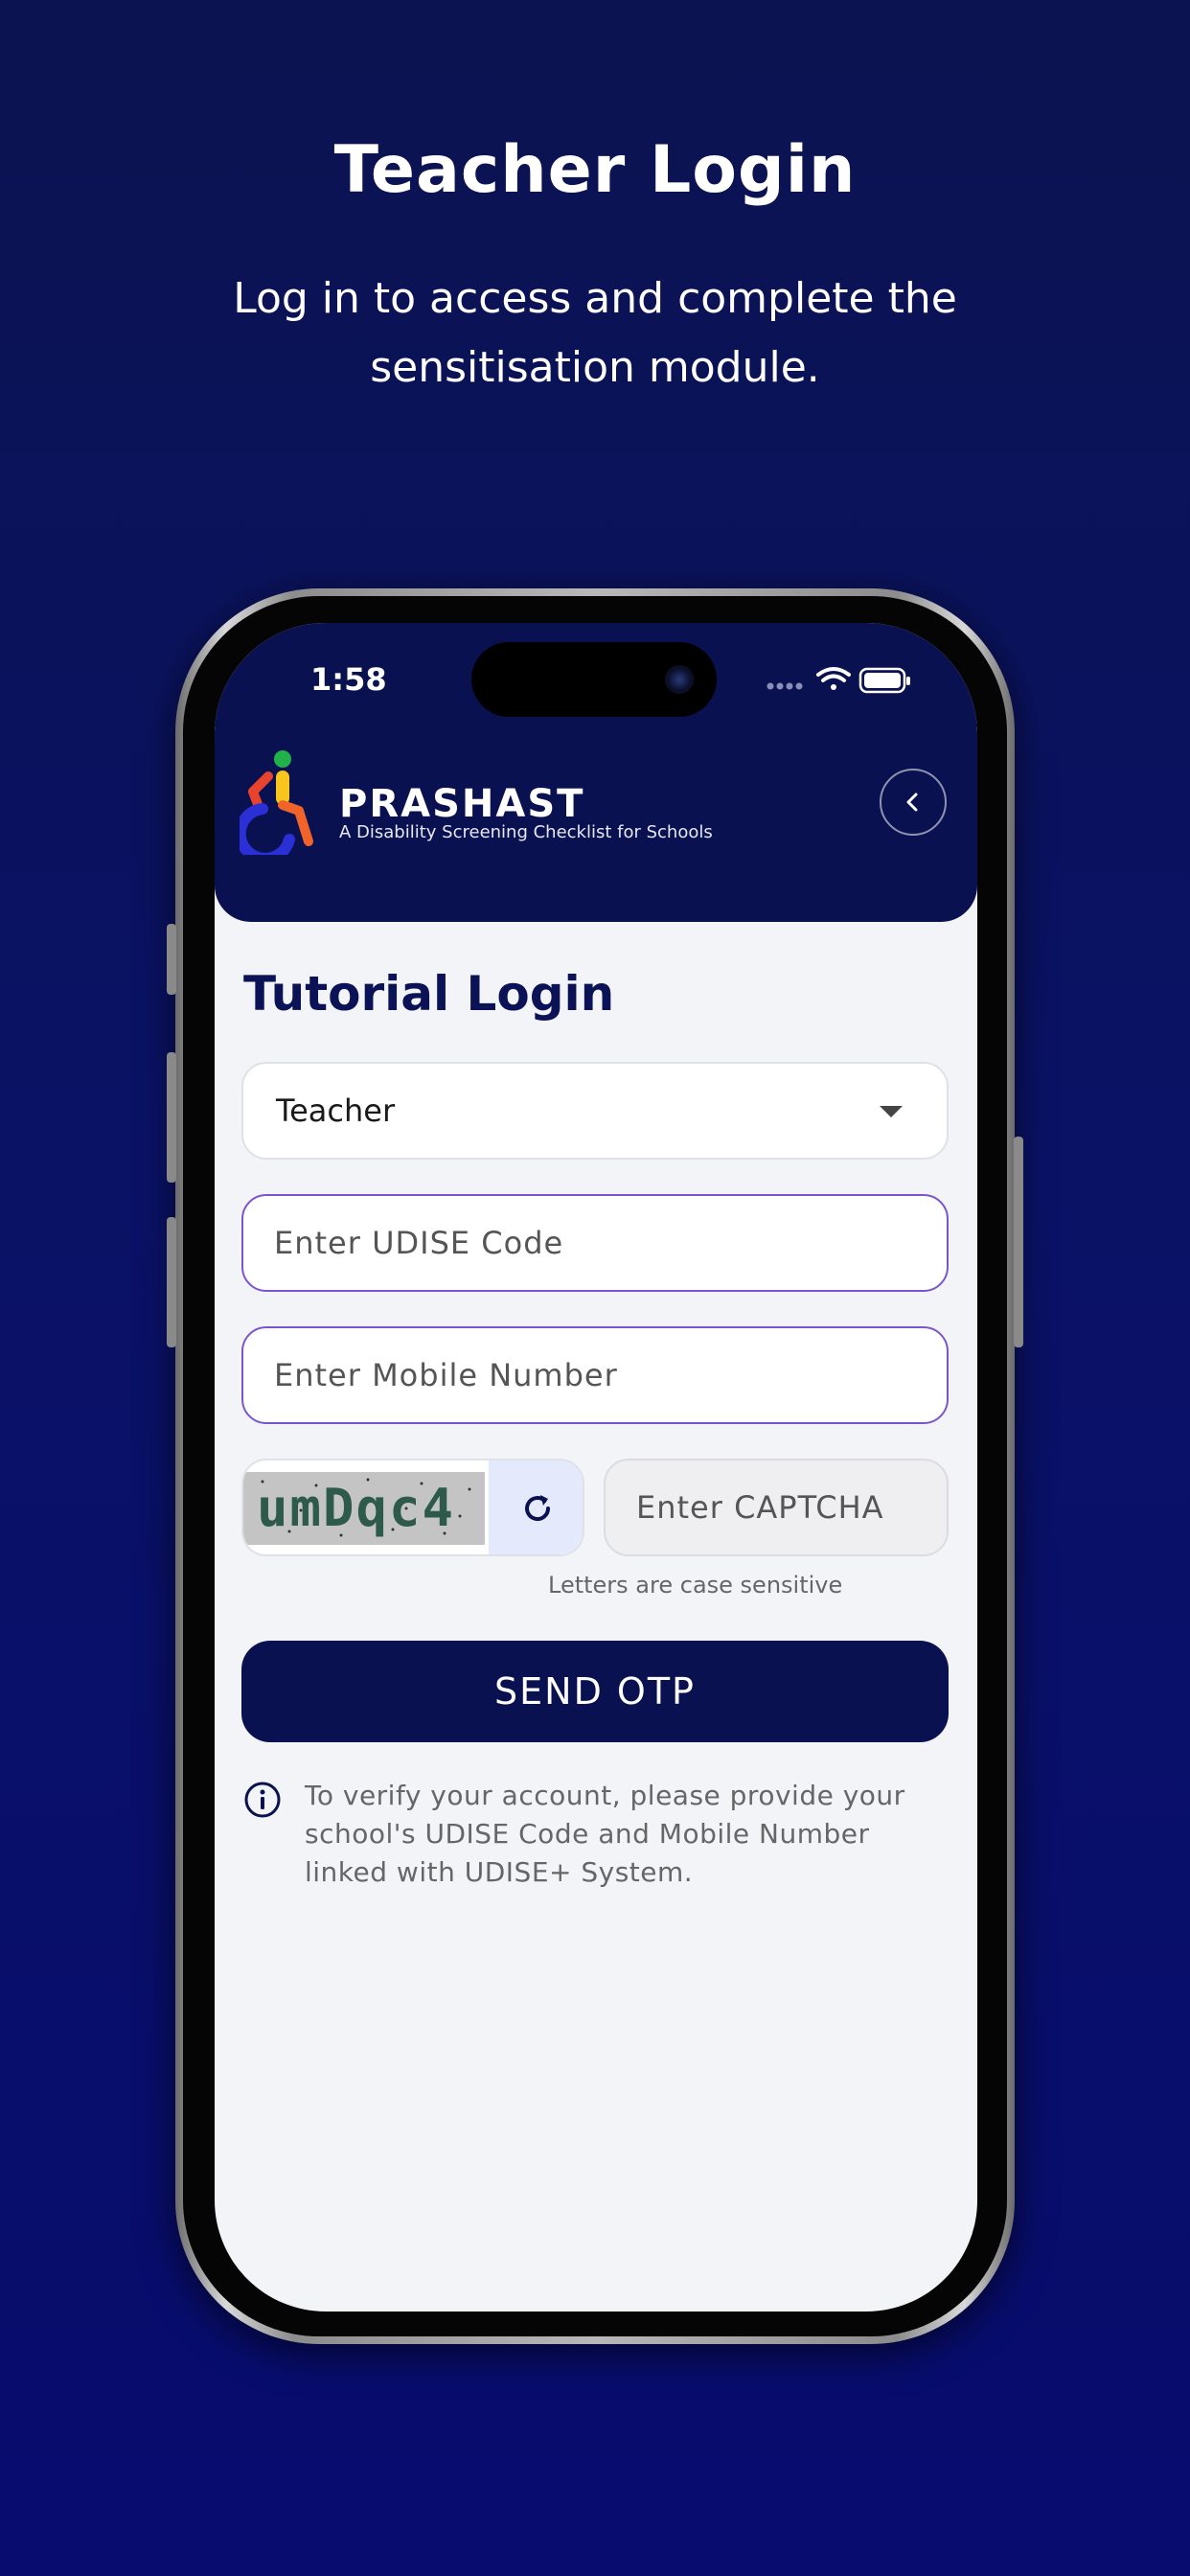 The width and height of the screenshot is (1190, 2576). I want to click on page-title: Tutorial Login, so click(429, 994).